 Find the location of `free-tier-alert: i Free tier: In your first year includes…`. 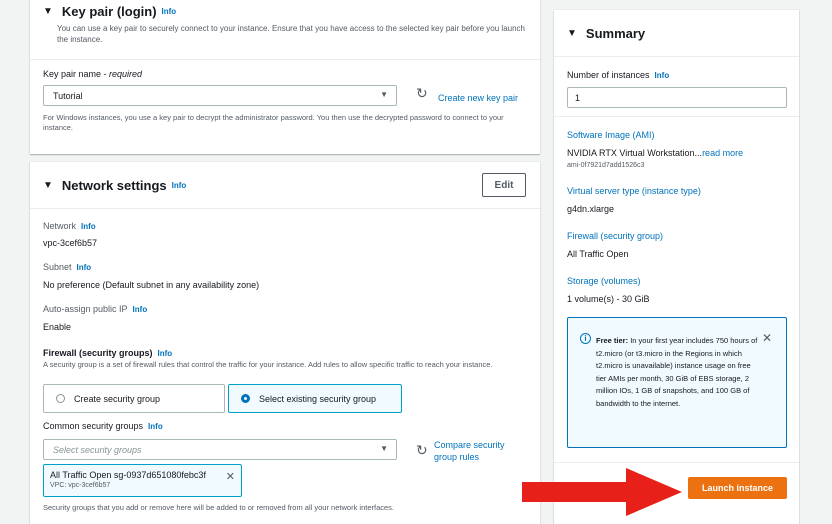

free-tier-alert: i Free tier: In your first year includes… is located at coordinates (677, 382).